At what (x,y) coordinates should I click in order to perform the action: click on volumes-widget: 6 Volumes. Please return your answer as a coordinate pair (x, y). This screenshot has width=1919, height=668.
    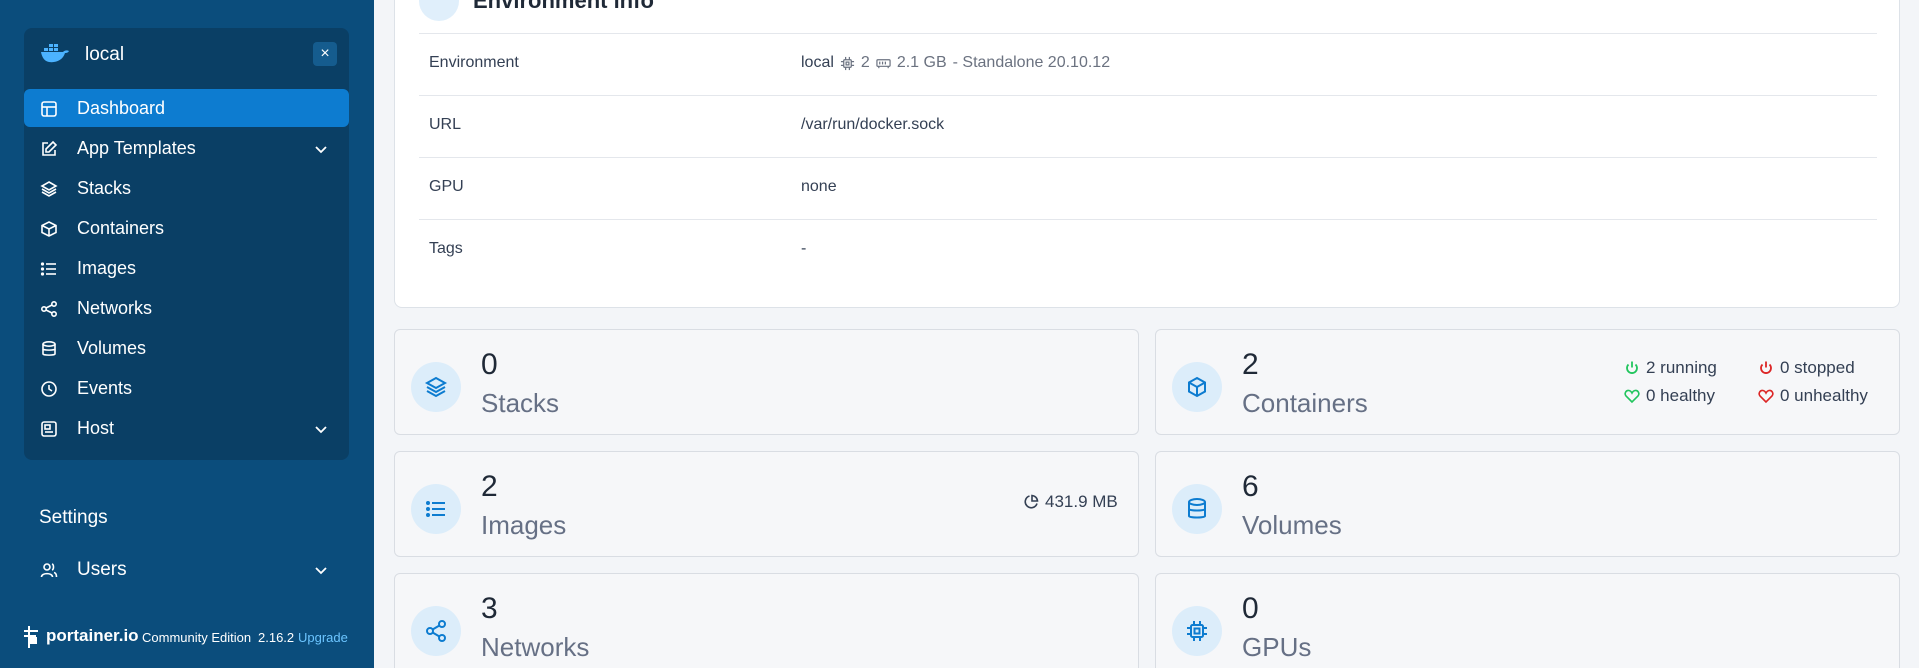
    Looking at the image, I should click on (1527, 504).